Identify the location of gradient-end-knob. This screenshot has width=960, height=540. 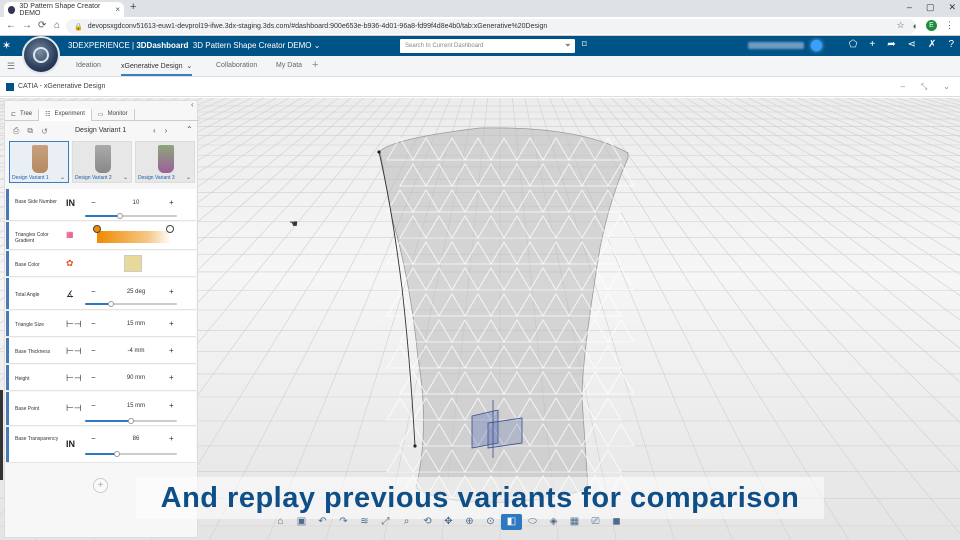
(170, 229).